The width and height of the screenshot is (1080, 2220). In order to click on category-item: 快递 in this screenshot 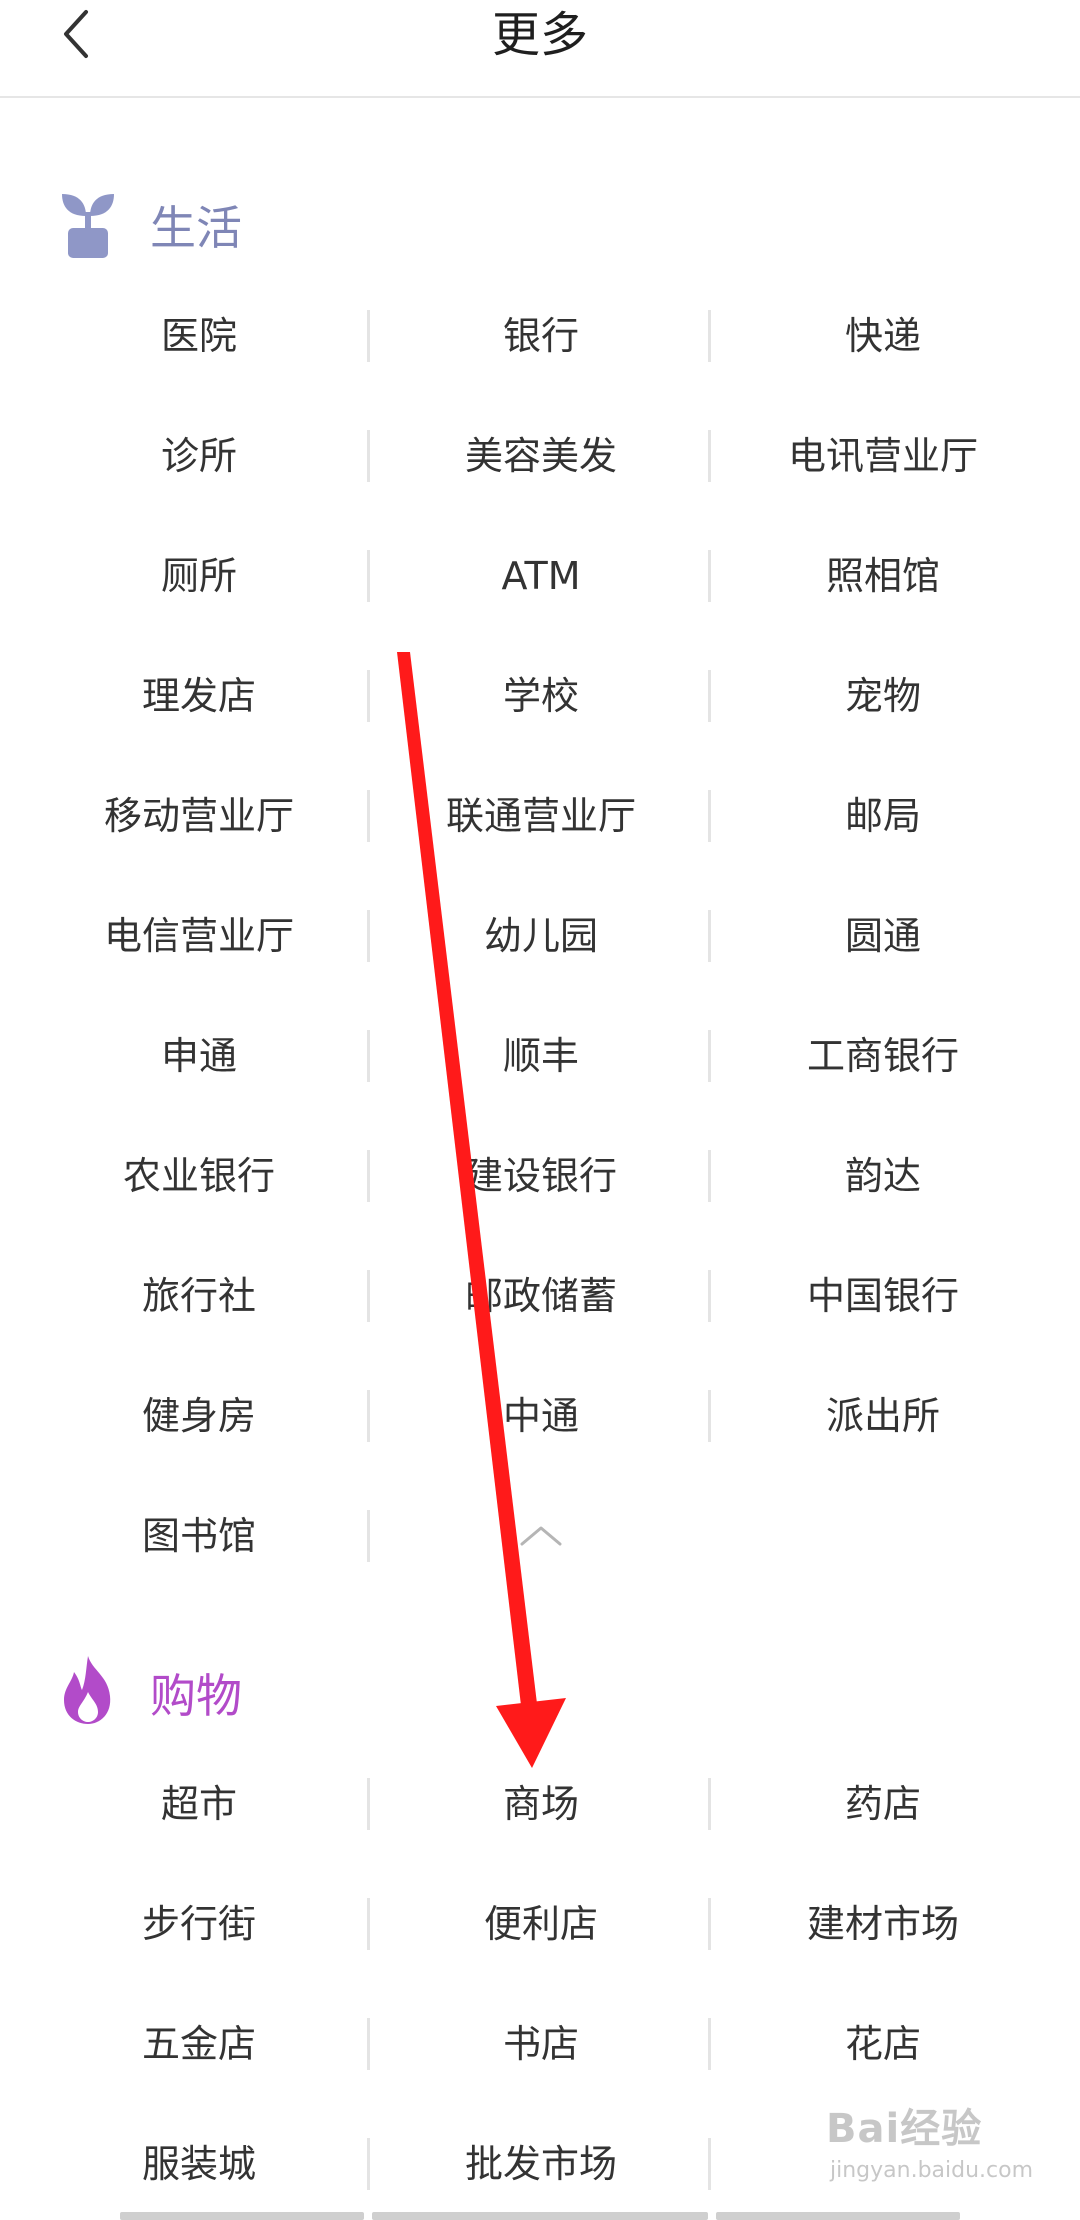, I will do `click(883, 336)`.